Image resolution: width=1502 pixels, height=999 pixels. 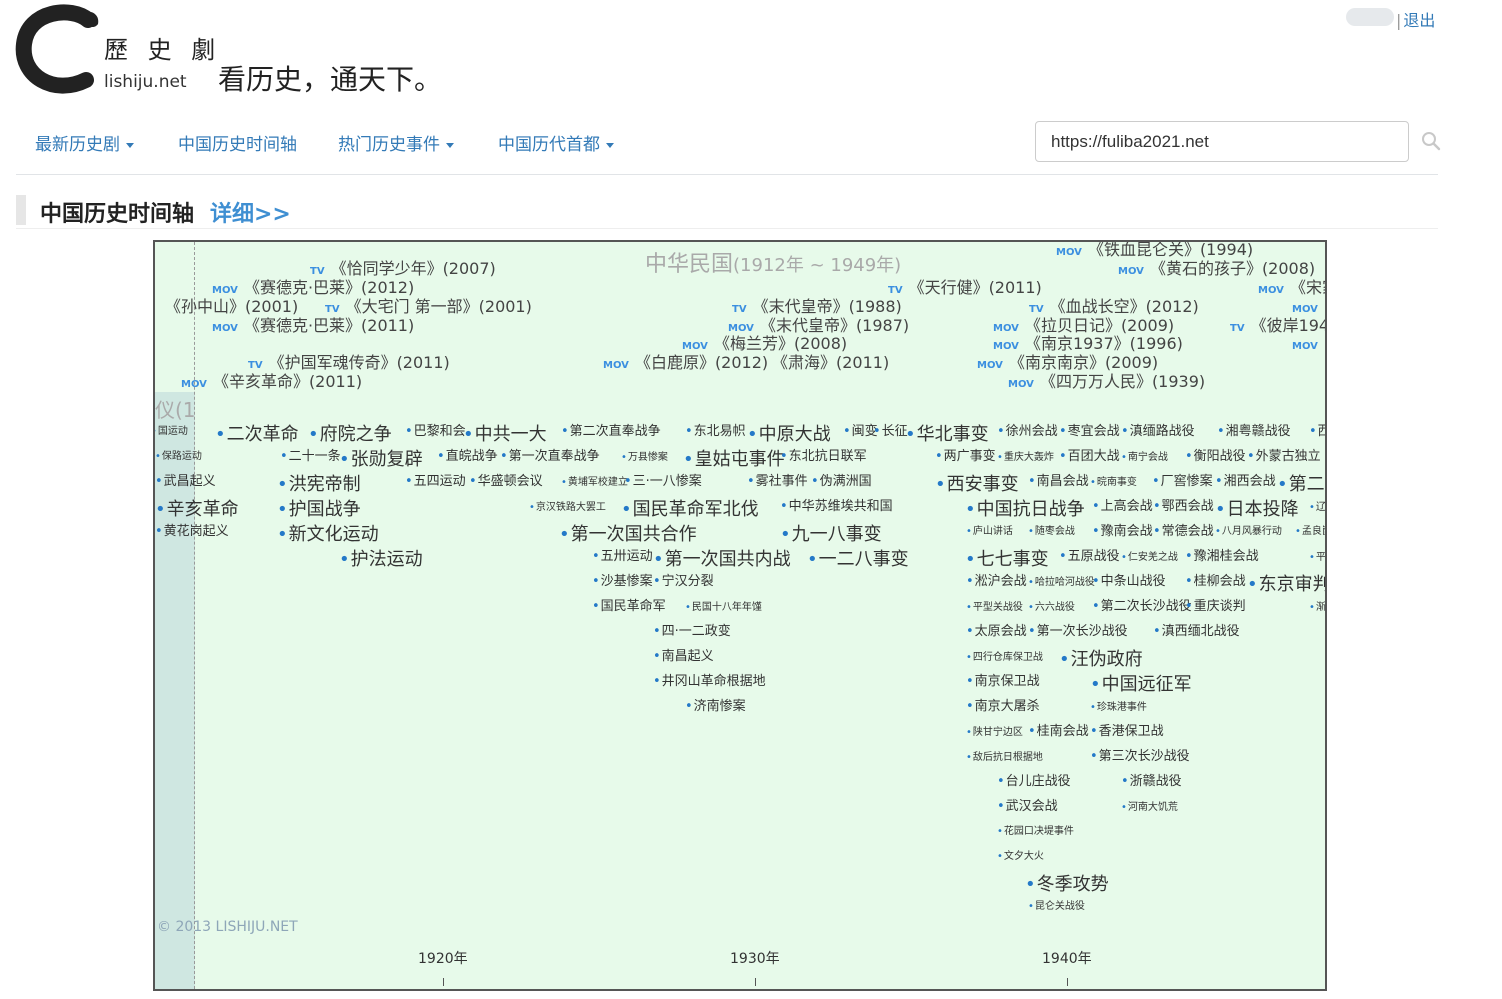 What do you see at coordinates (858, 560) in the screenshot?
I see `event-item: 一二八事变` at bounding box center [858, 560].